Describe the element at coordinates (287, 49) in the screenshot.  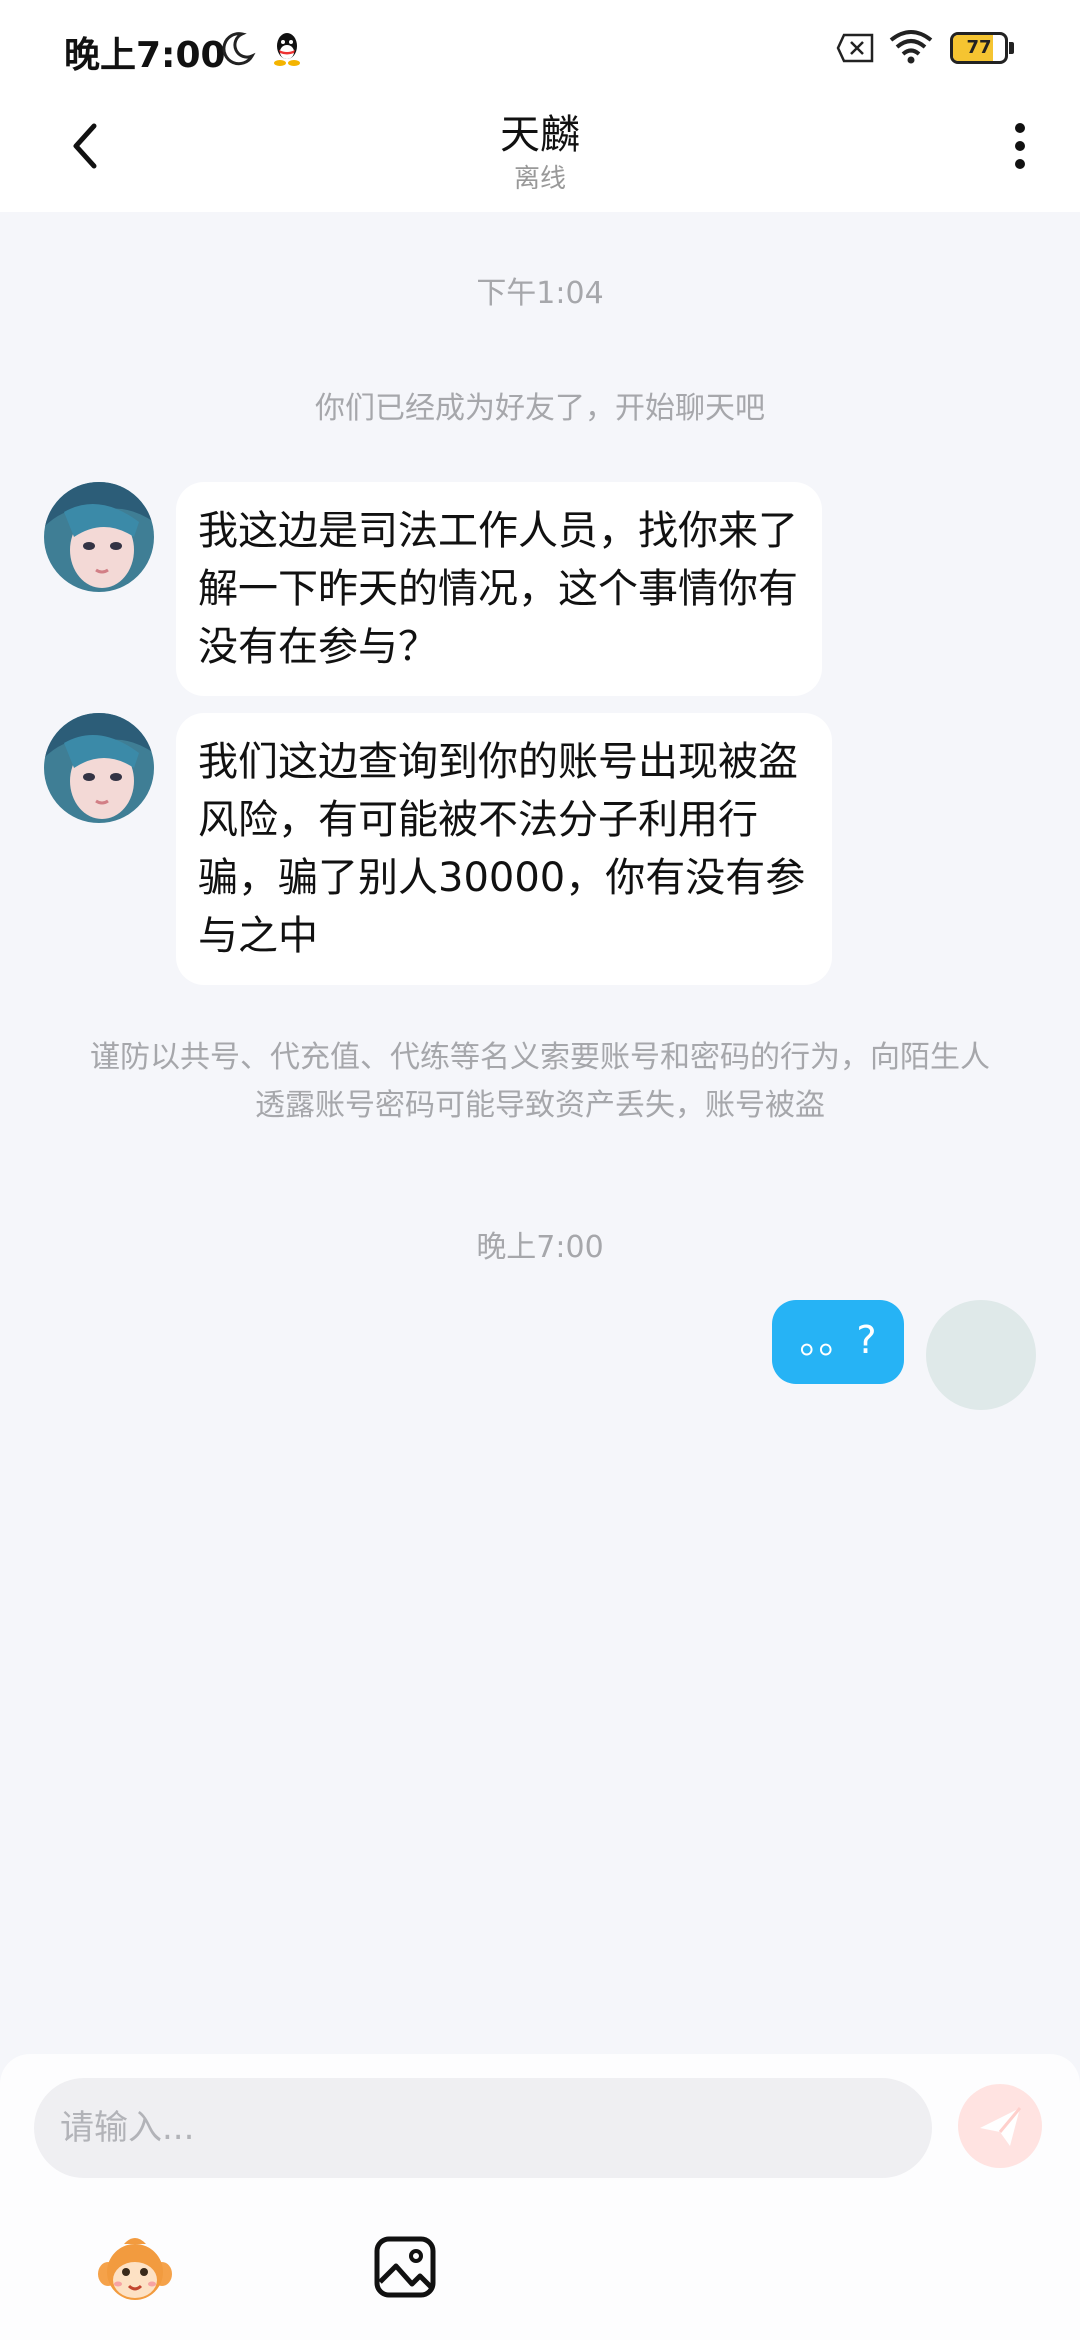
I see `qq-icon` at that location.